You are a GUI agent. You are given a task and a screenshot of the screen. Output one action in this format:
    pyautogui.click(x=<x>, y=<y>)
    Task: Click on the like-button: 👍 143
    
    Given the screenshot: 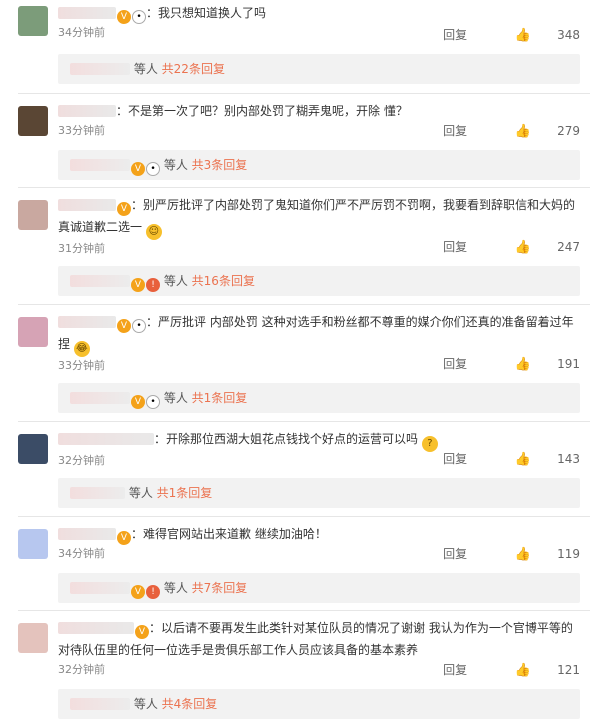 What is the action you would take?
    pyautogui.click(x=536, y=459)
    